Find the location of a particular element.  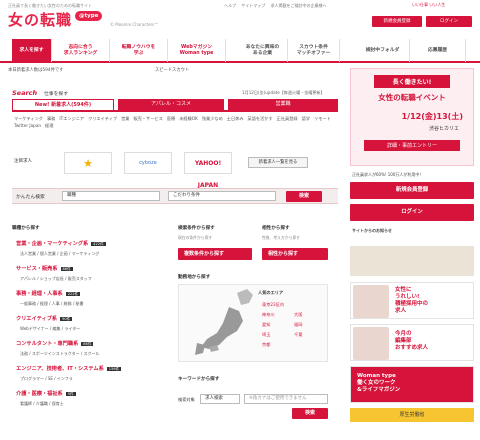

employer-link: 求人掲載をご検討中の企業様へ is located at coordinates (299, 5).